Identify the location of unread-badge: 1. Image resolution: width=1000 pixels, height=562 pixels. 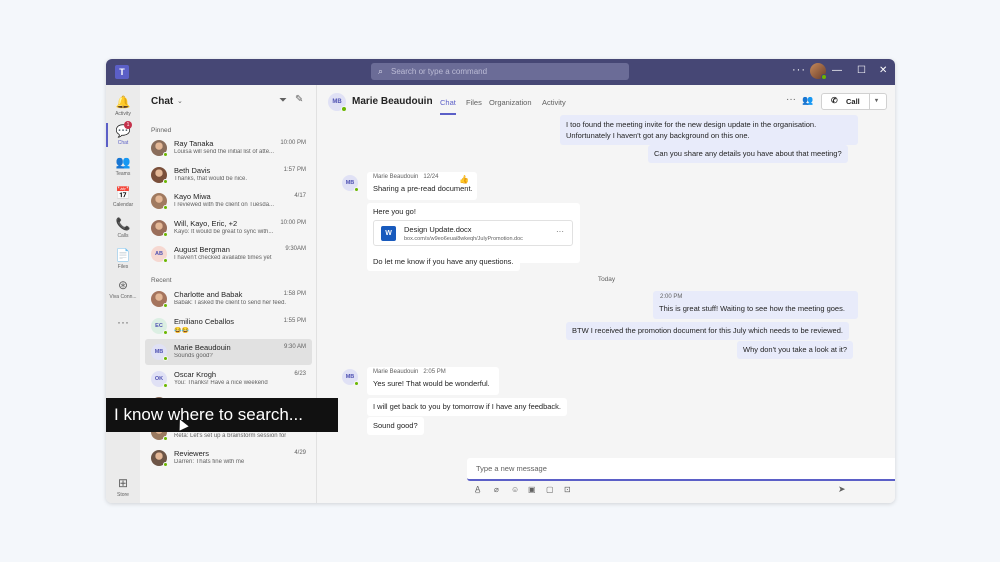
(128, 125).